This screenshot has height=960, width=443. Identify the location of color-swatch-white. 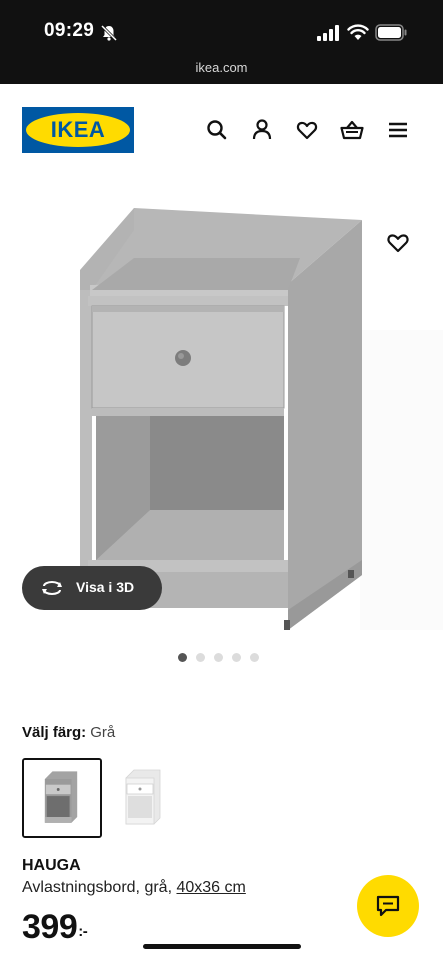
(144, 798).